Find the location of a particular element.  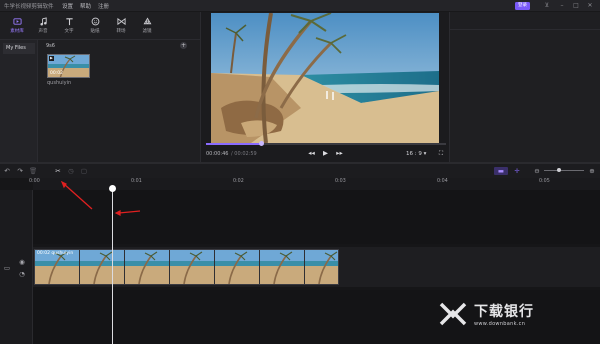

annotation-arrows is located at coordinates (100, 198).